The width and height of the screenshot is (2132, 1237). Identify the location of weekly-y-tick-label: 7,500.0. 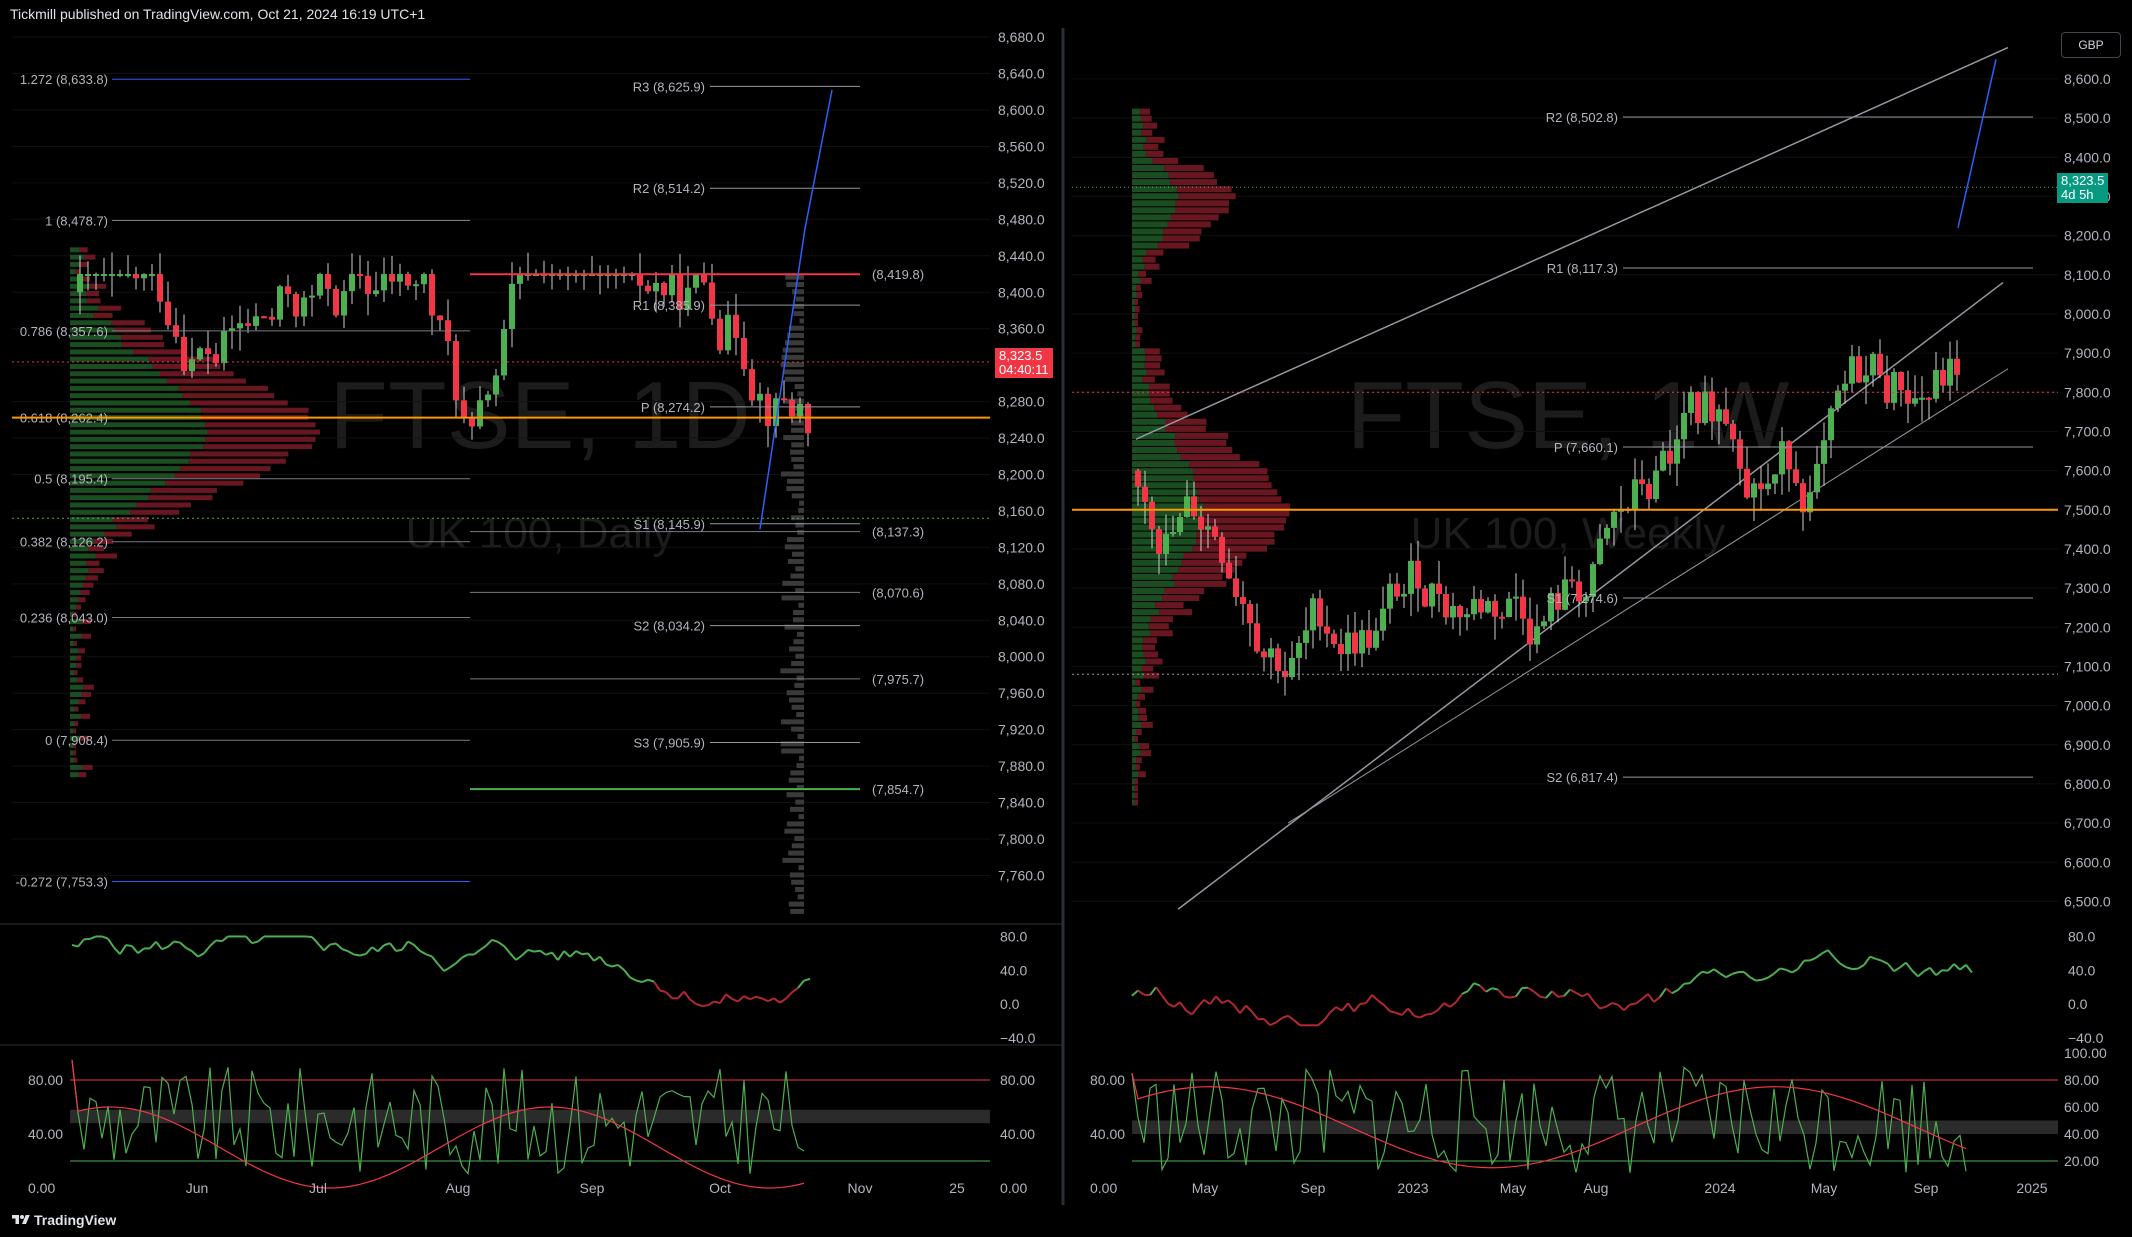
(2087, 510).